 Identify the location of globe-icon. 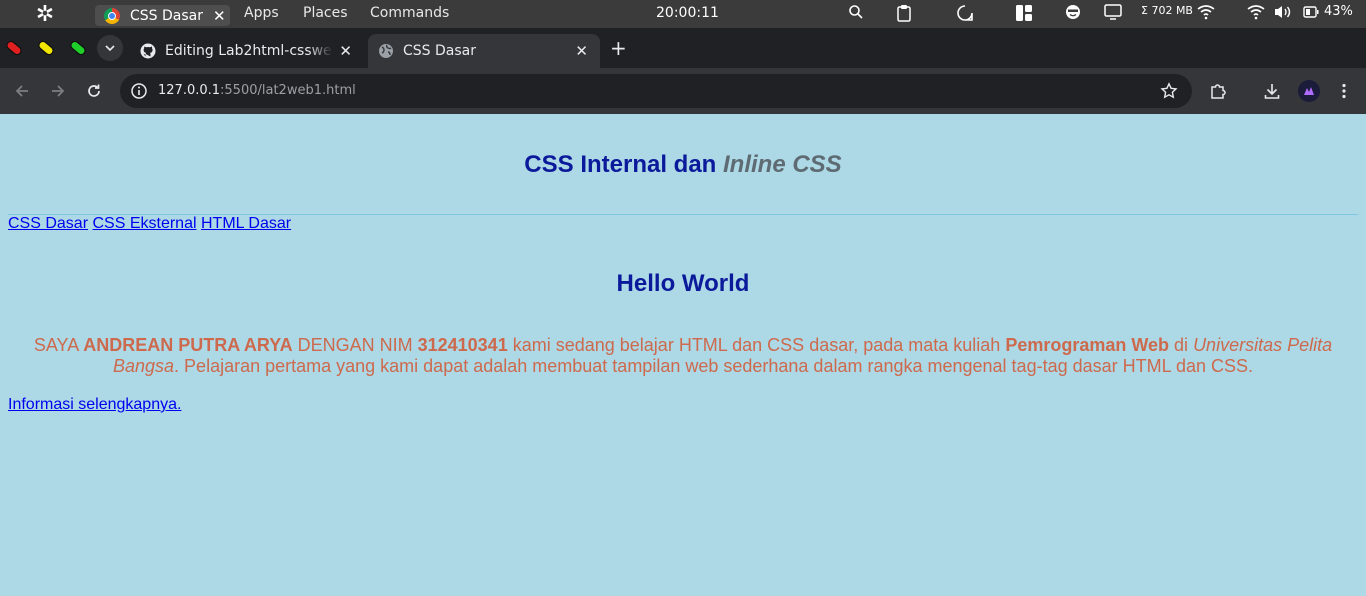
(386, 51).